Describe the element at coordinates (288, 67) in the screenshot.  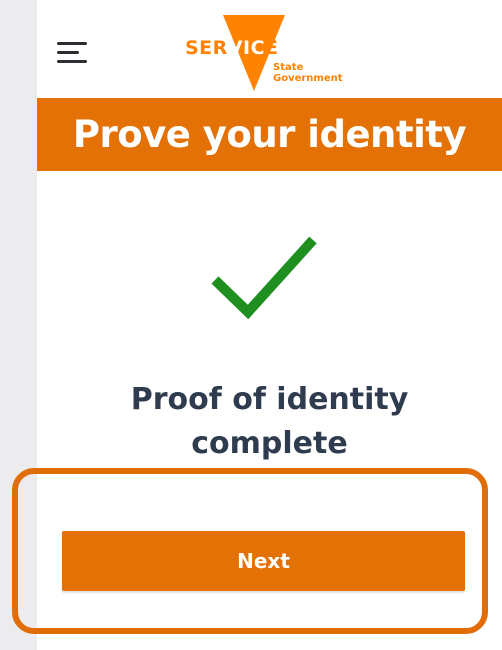
I see `logo-subtitle-line: State` at that location.